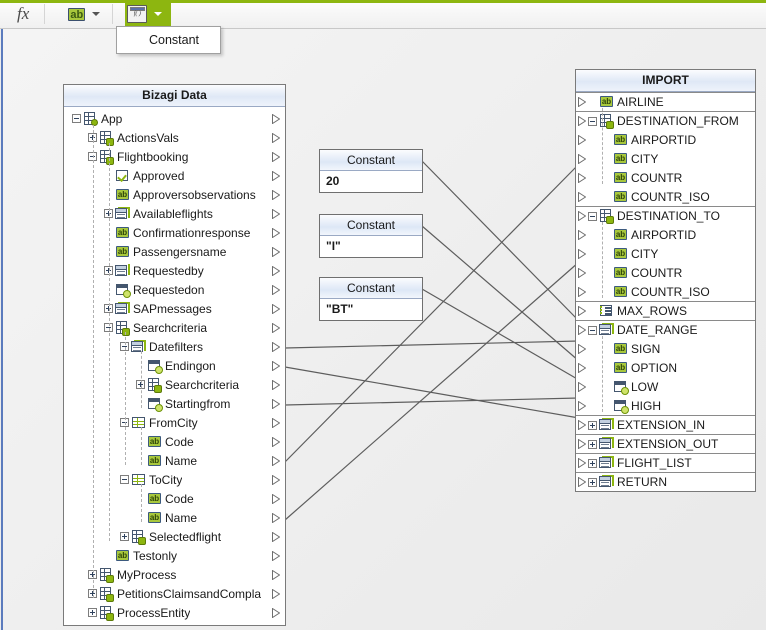 Image resolution: width=766 pixels, height=630 pixels. What do you see at coordinates (174, 346) in the screenshot?
I see `tree-row-datefilters: Datefilters` at bounding box center [174, 346].